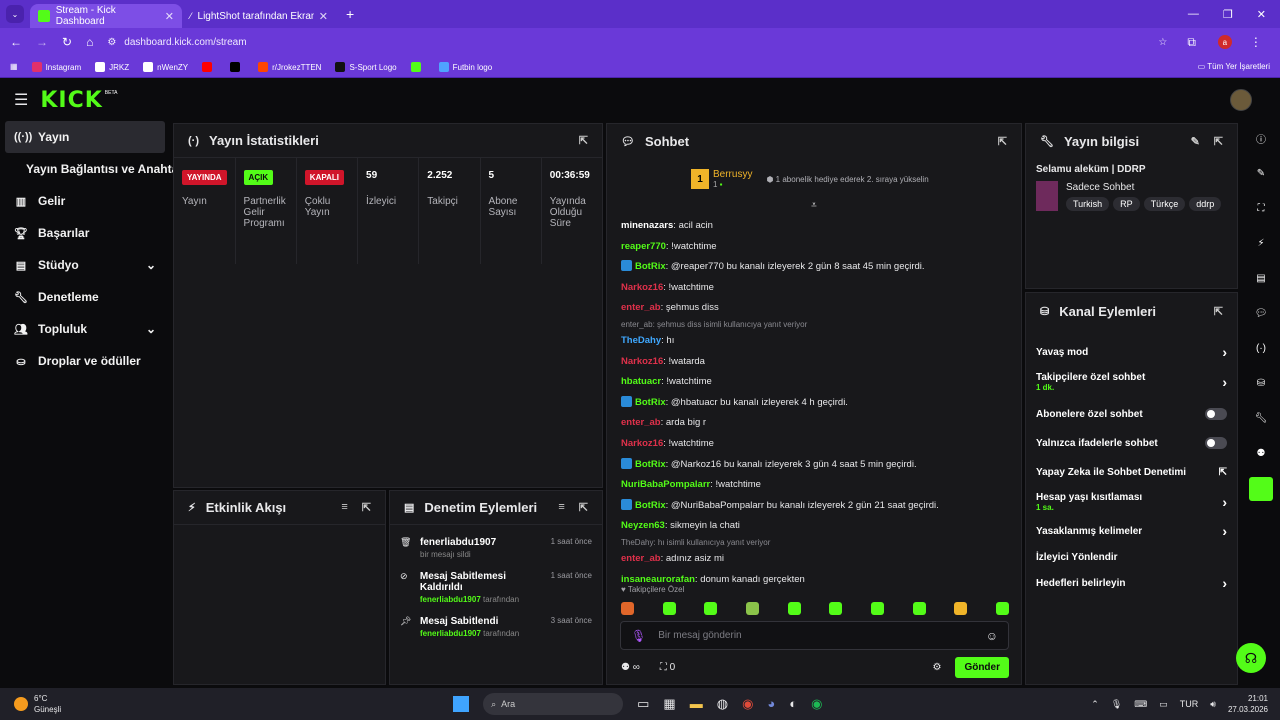  Describe the element at coordinates (85, 265) in the screenshot. I see `sidebar-item-studyo: ▤ Stüdyo ⌄` at that location.